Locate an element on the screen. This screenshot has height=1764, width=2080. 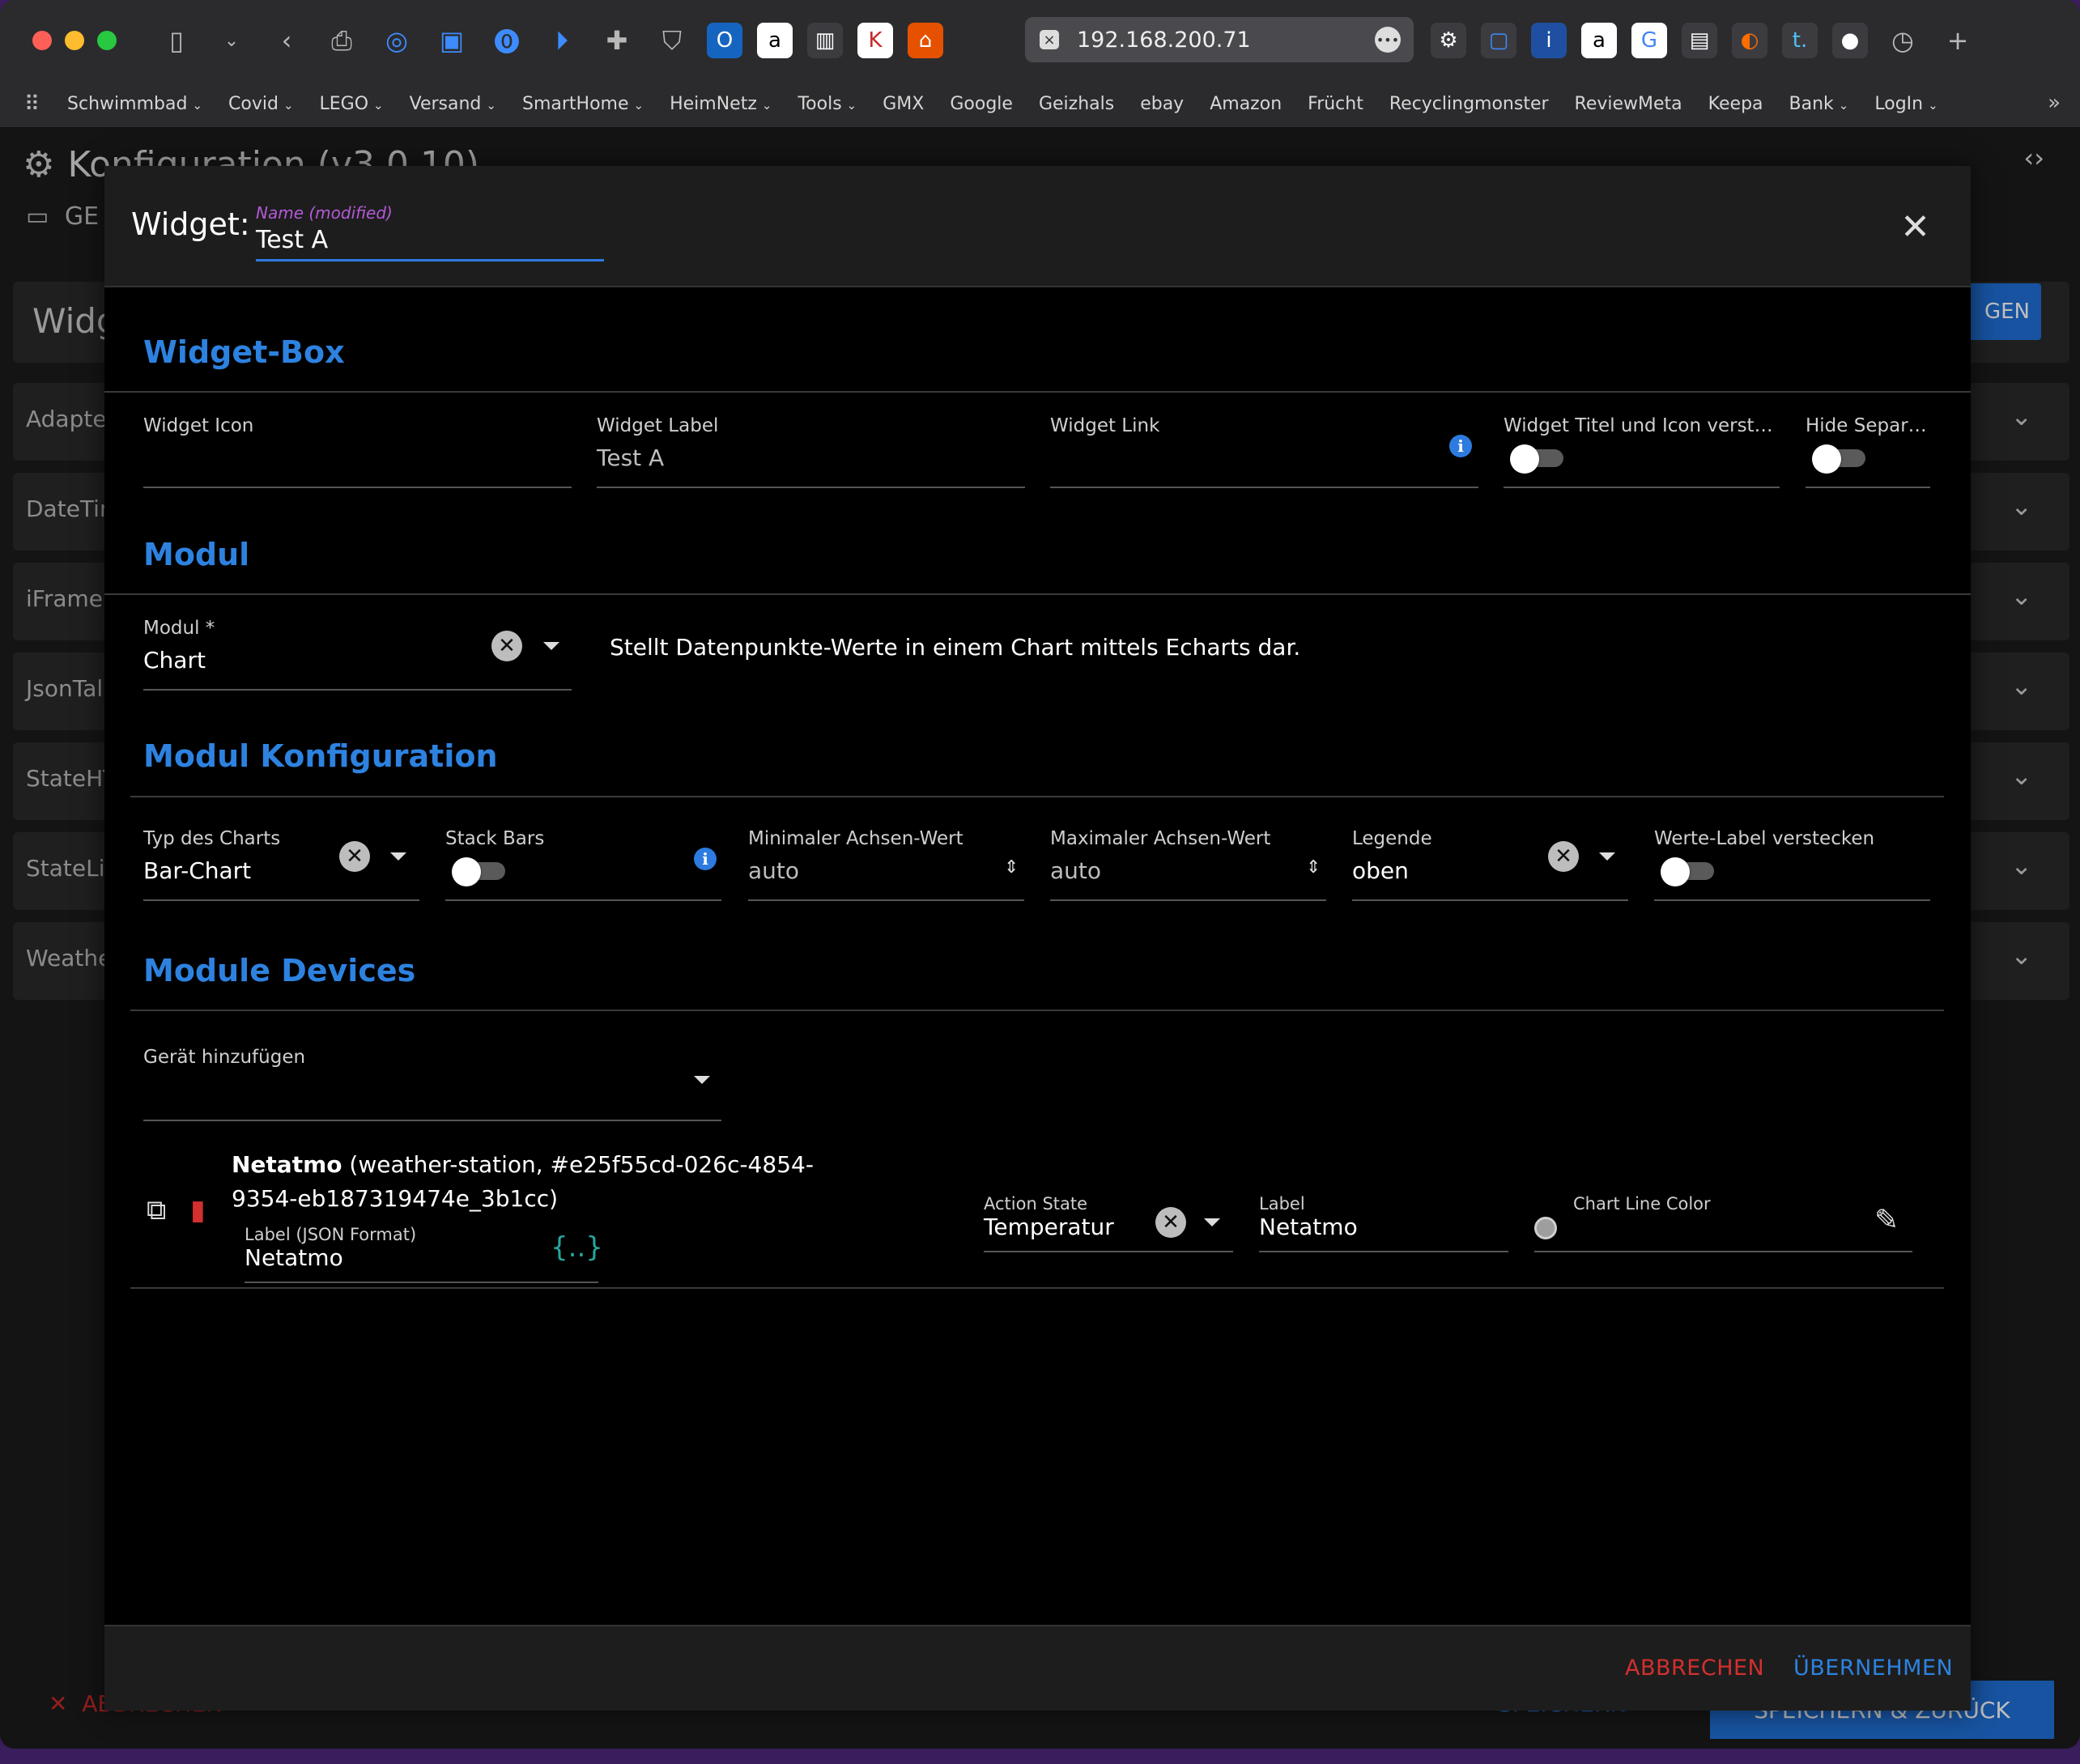
home-extension-icon: ⌂ is located at coordinates (925, 40).